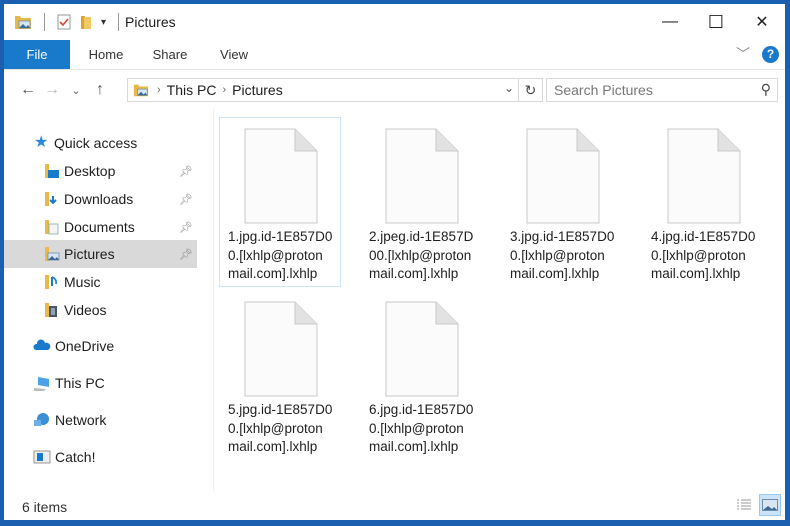 The width and height of the screenshot is (790, 526). I want to click on quick-access-toolbar: ▾, so click(68, 22).